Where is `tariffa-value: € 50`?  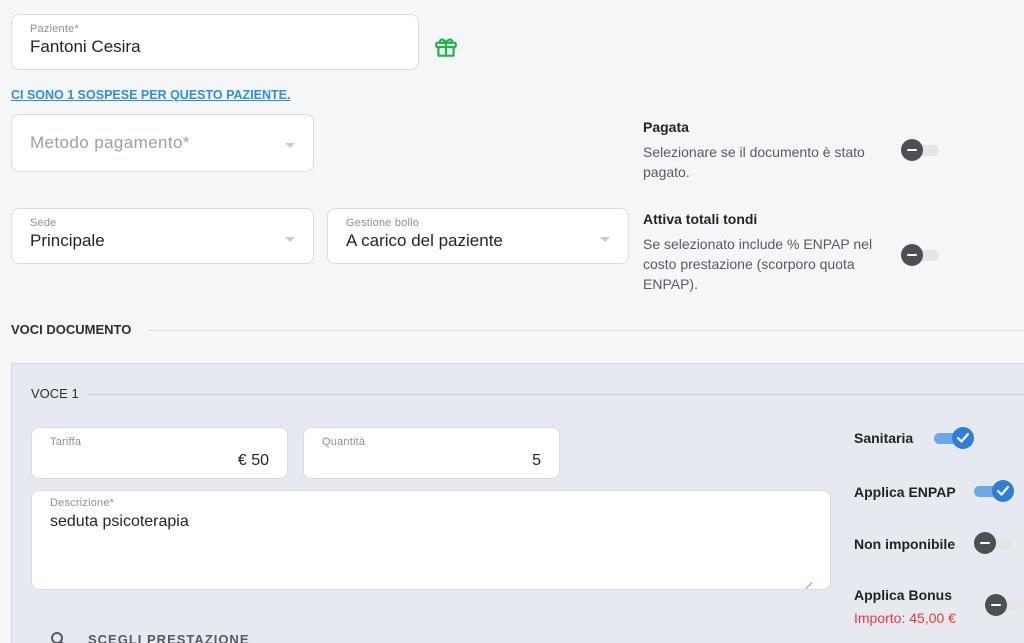 tariffa-value: € 50 is located at coordinates (253, 460).